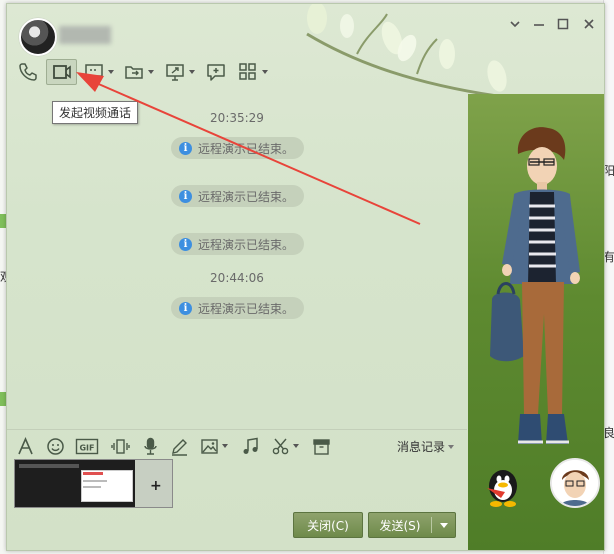 This screenshot has width=614, height=554. I want to click on minimize-icon, so click(539, 25).